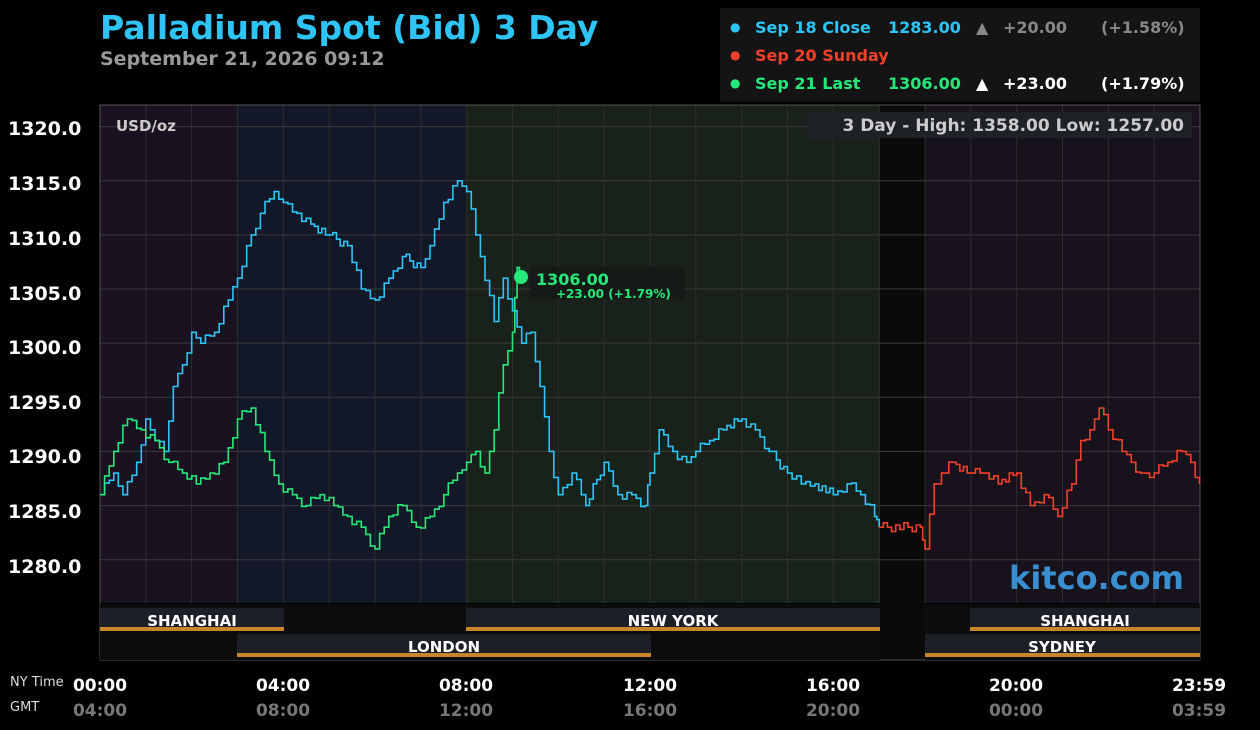 This screenshot has width=1260, height=730. I want to click on last-point-marker, so click(521, 277).